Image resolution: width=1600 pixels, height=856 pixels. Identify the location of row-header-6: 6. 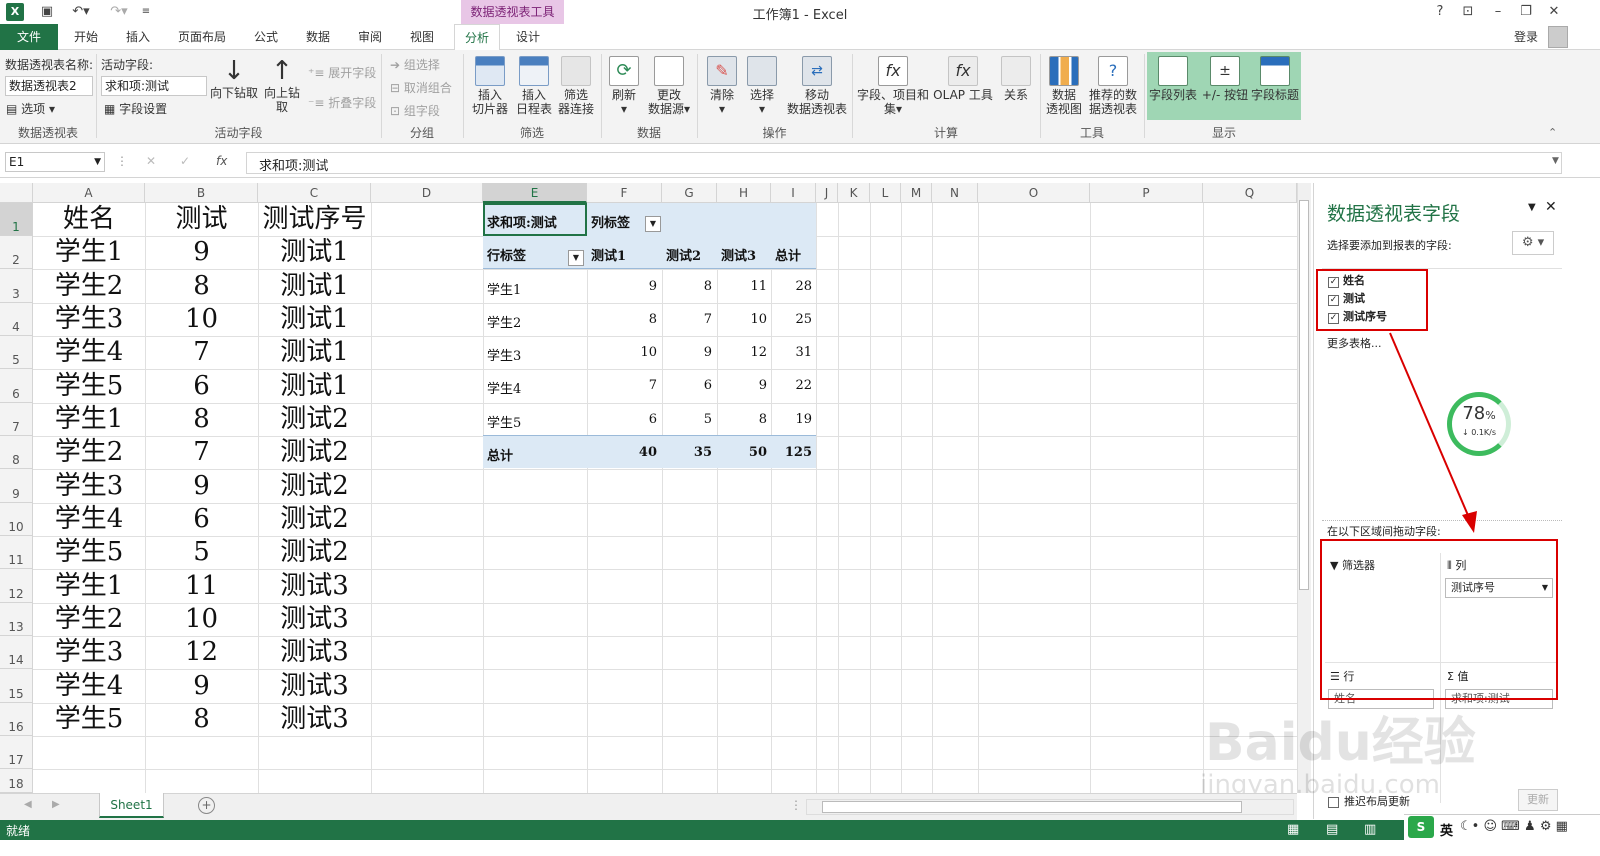
(16, 386).